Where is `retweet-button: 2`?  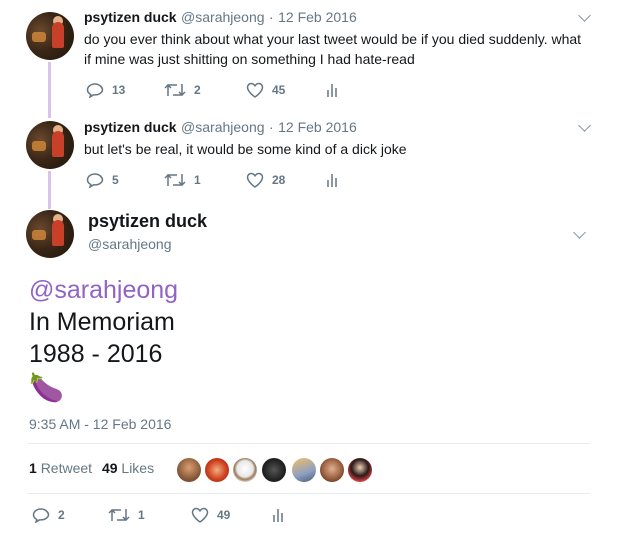 retweet-button: 2 is located at coordinates (182, 90).